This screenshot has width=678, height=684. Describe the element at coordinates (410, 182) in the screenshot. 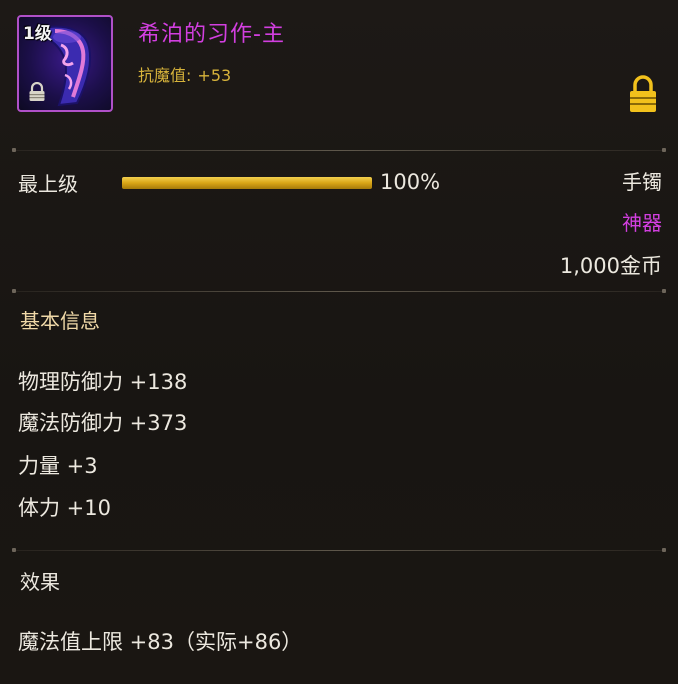

I see `grade-percent: 100%` at that location.